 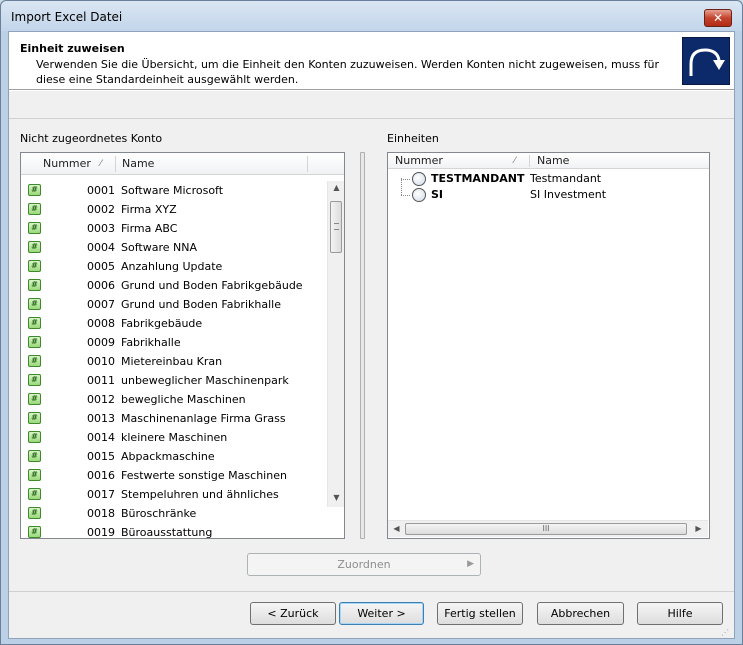 What do you see at coordinates (101, 532) in the screenshot?
I see `account-number: 0019` at bounding box center [101, 532].